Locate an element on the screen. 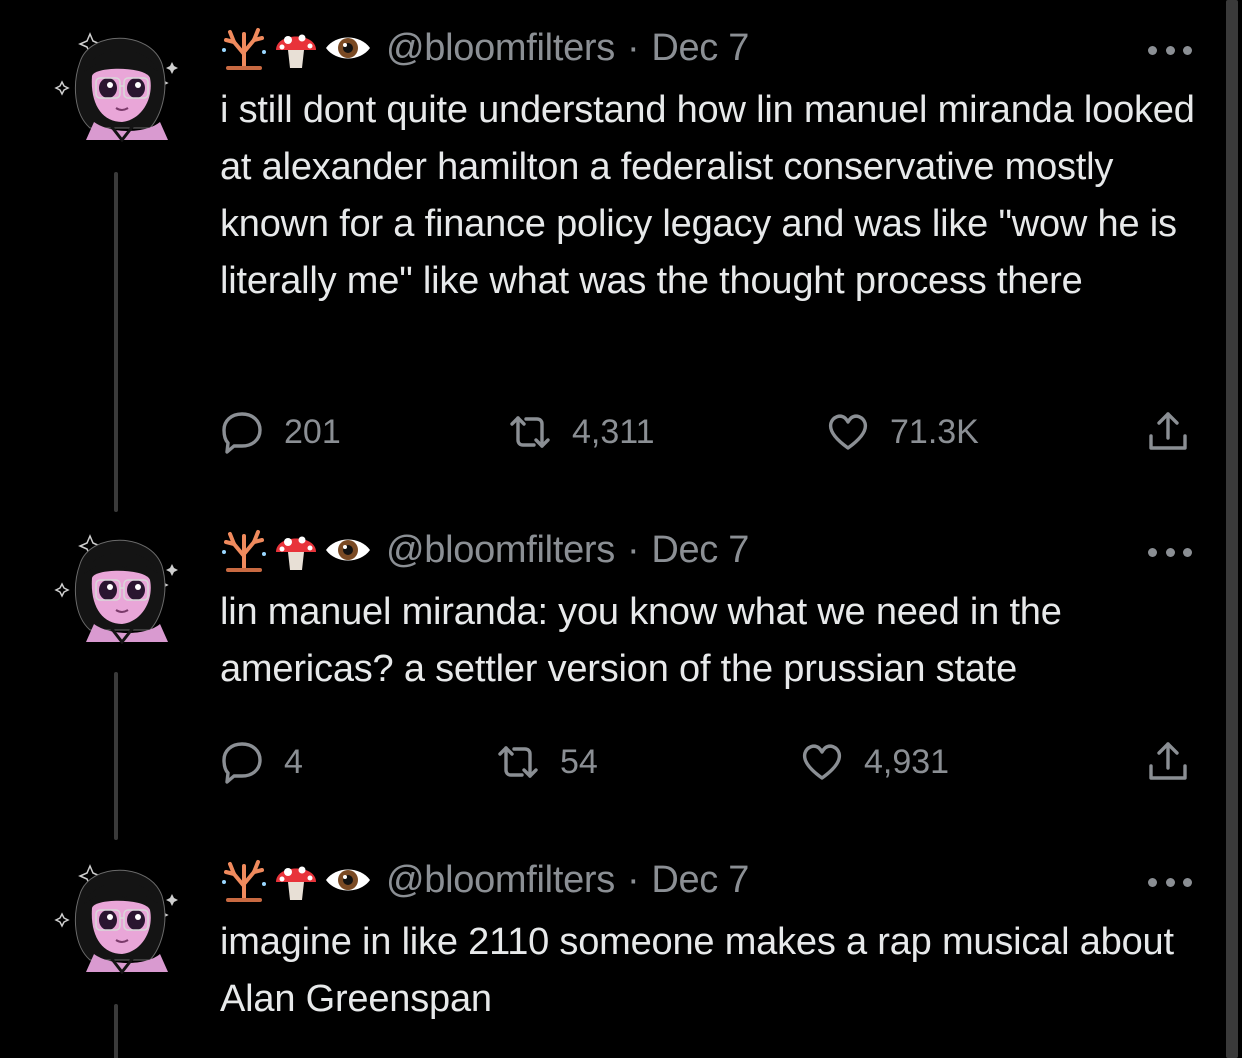  retweet-button: 4,311 is located at coordinates (581, 432).